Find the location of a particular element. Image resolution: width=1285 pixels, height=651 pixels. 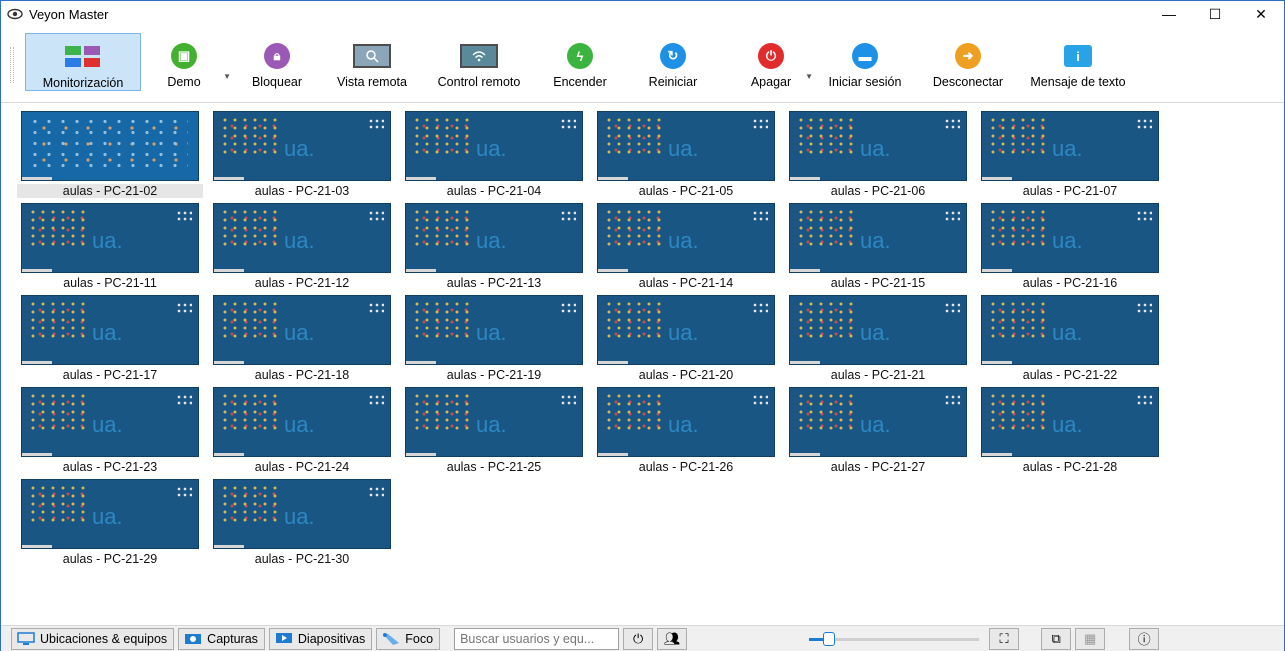

computer-tile: ua. aulas - PC-21-29 is located at coordinates (110, 524).